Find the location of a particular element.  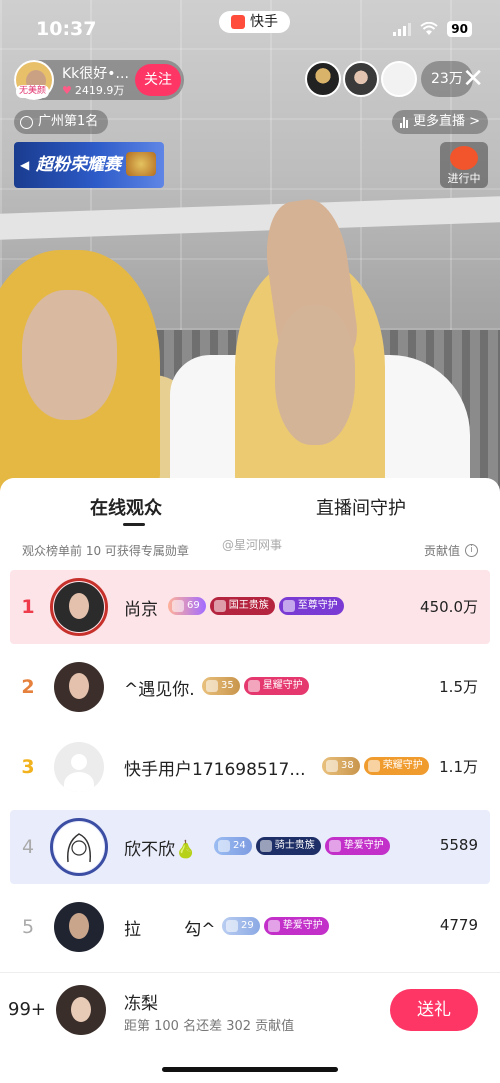

more-live-button: 更多直播 > is located at coordinates (439, 122).